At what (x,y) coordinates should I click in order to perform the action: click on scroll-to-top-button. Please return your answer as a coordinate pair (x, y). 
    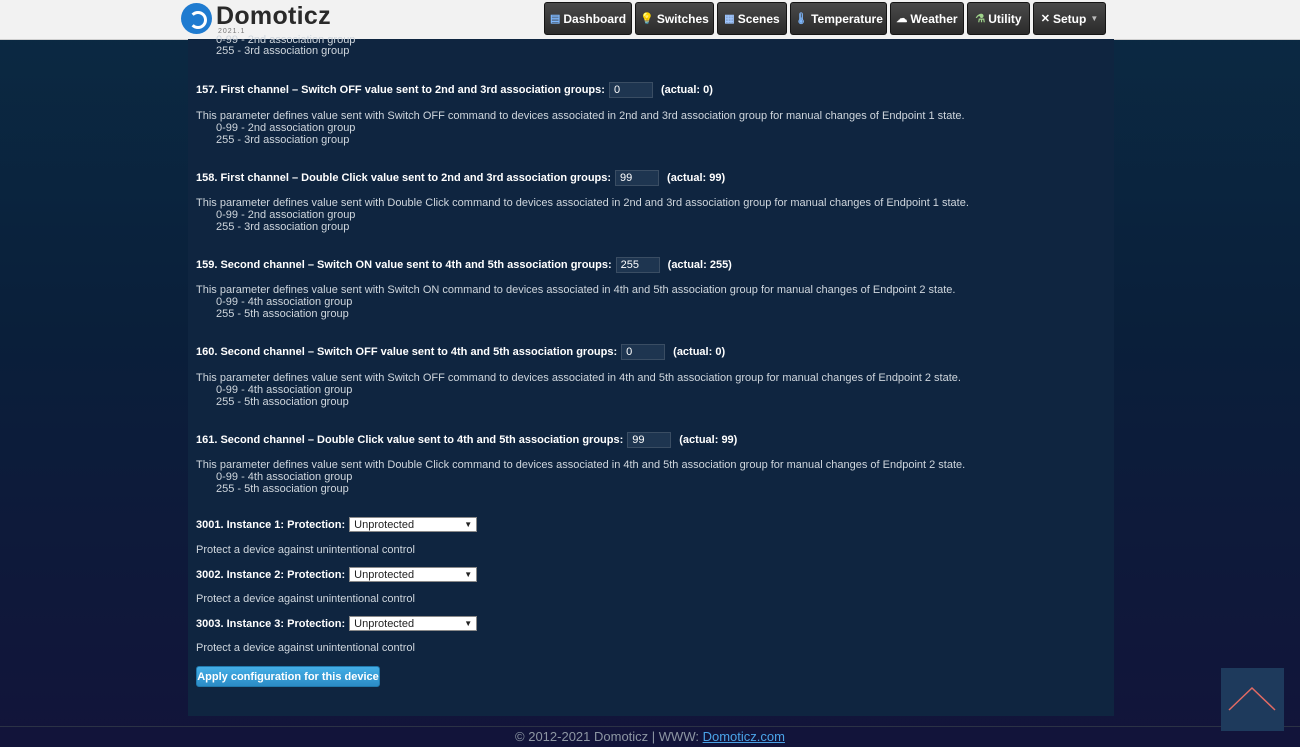
    Looking at the image, I should click on (1252, 699).